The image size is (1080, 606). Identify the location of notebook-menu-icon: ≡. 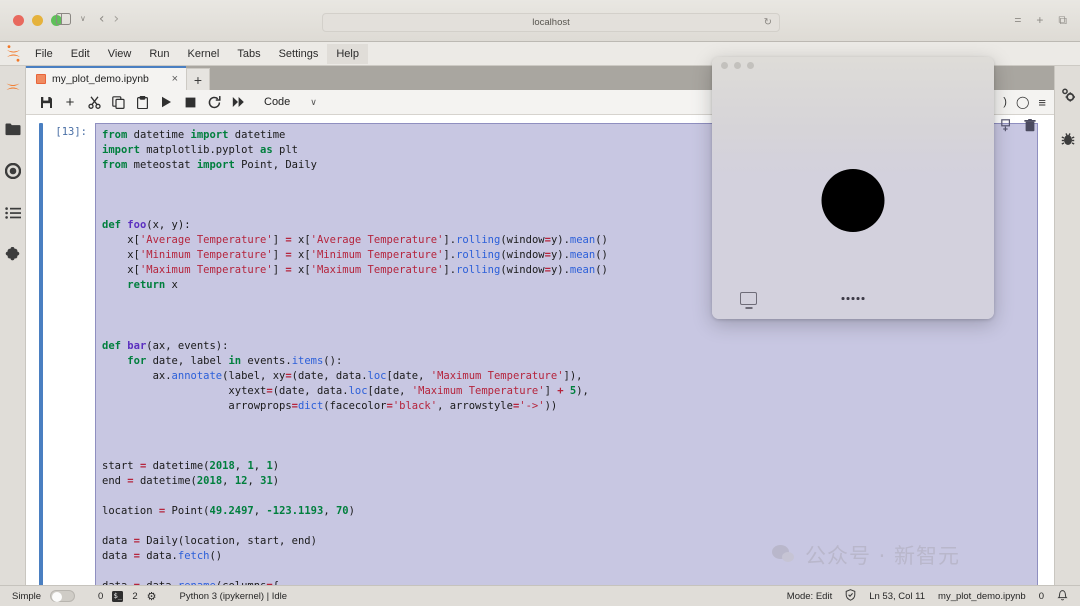
(1042, 102).